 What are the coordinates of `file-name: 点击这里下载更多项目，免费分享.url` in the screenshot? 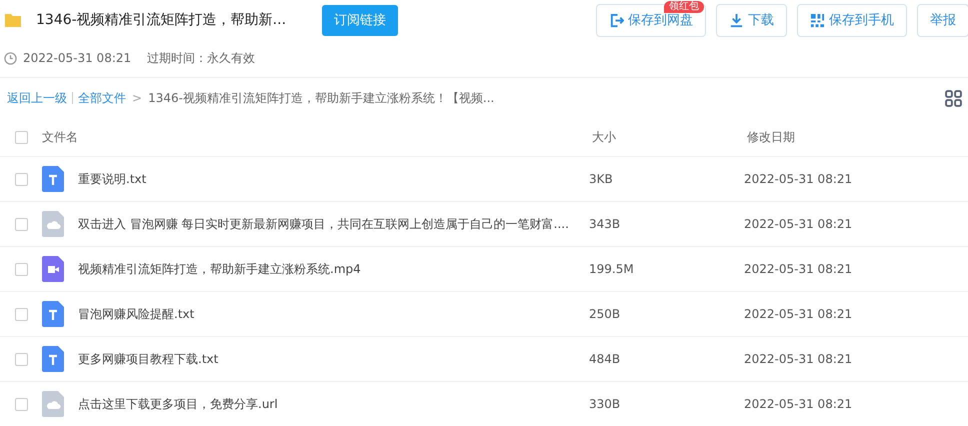 It's located at (333, 404).